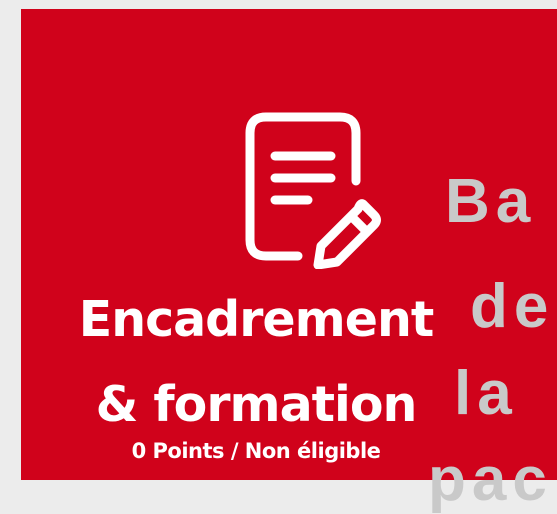 This screenshot has height=514, width=557. Describe the element at coordinates (486, 393) in the screenshot. I see `overlay-heading-line3: la` at that location.